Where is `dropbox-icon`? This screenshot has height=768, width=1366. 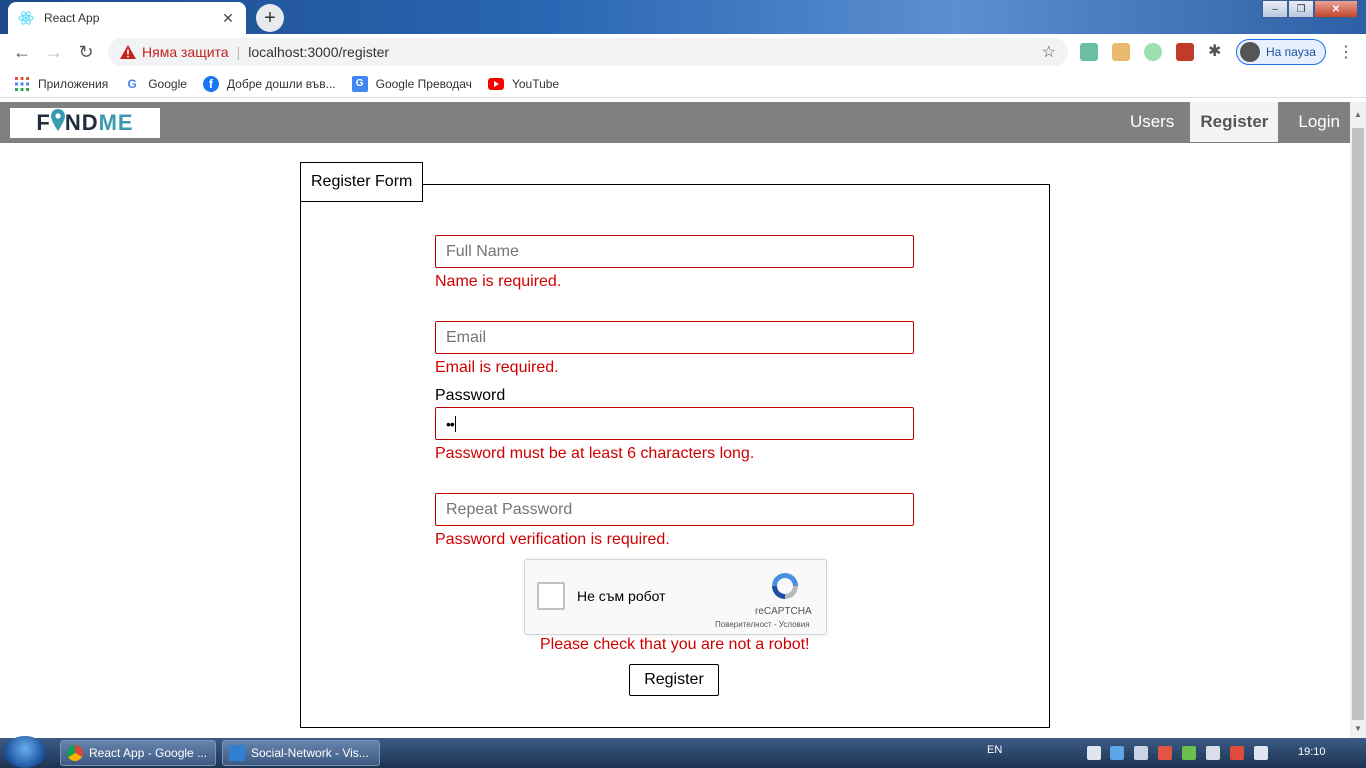
dropbox-icon is located at coordinates (1117, 753).